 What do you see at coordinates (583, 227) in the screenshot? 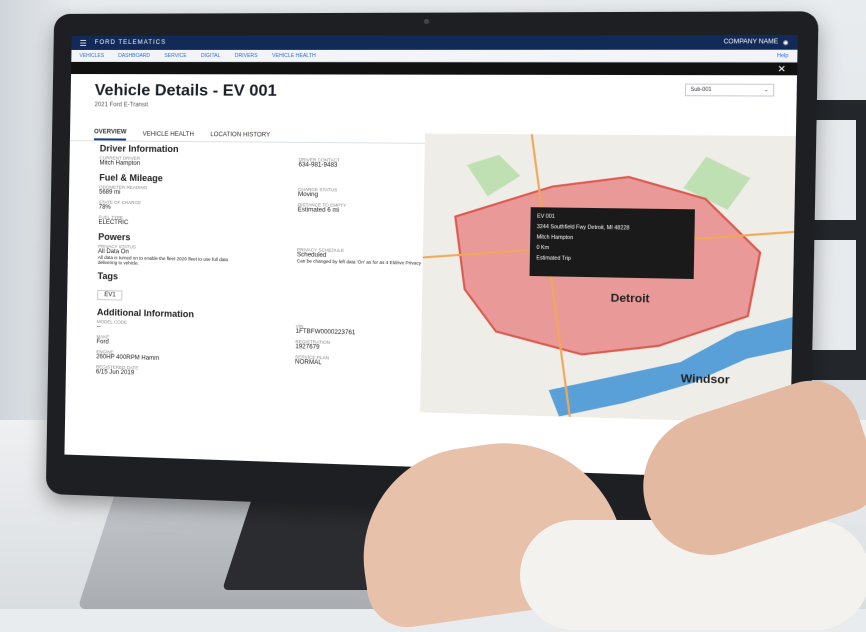
I see `tooltip-address: 3244 Southfield Fwy Detroit, MI 48228` at bounding box center [583, 227].